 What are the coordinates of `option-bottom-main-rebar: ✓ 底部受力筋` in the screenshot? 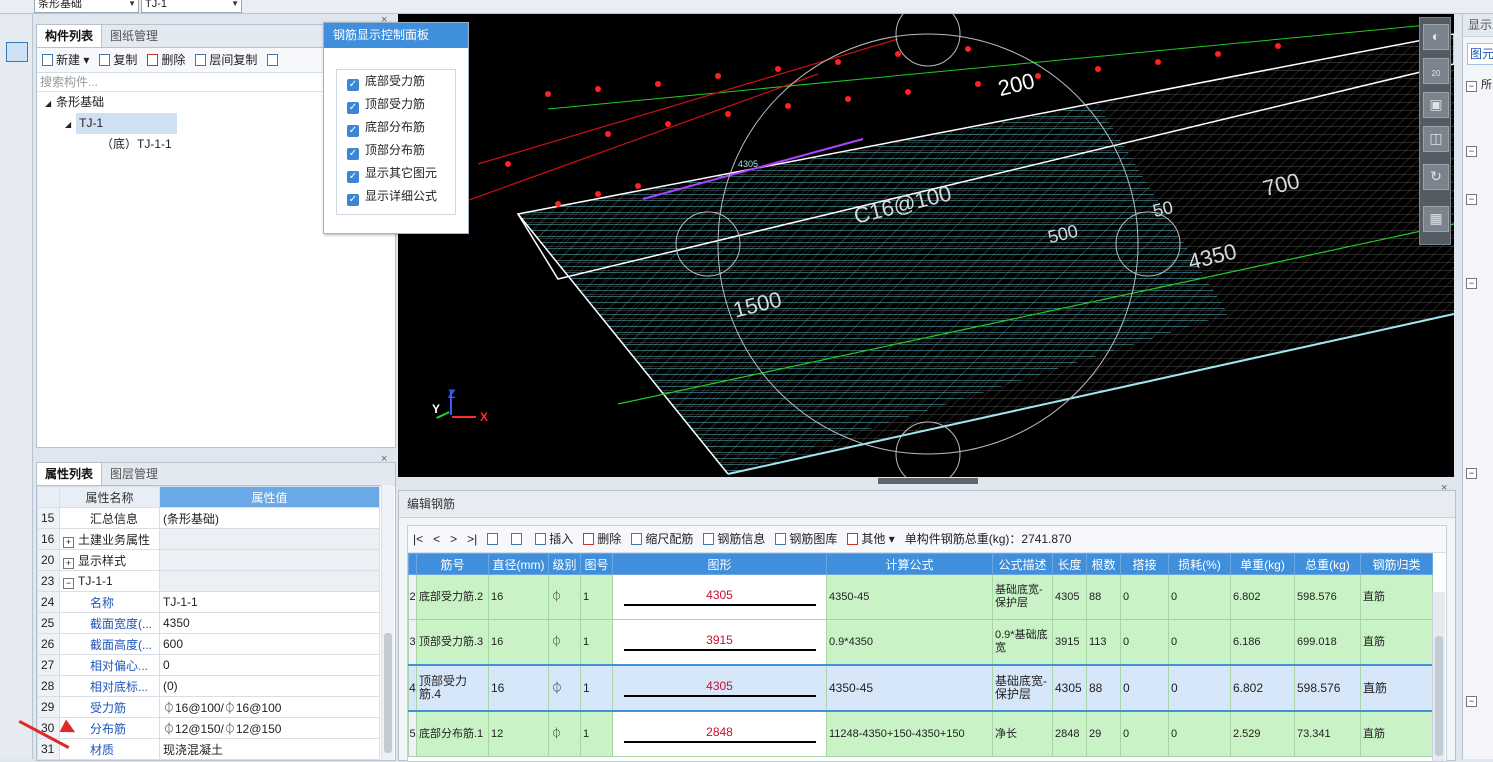 It's located at (396, 81).